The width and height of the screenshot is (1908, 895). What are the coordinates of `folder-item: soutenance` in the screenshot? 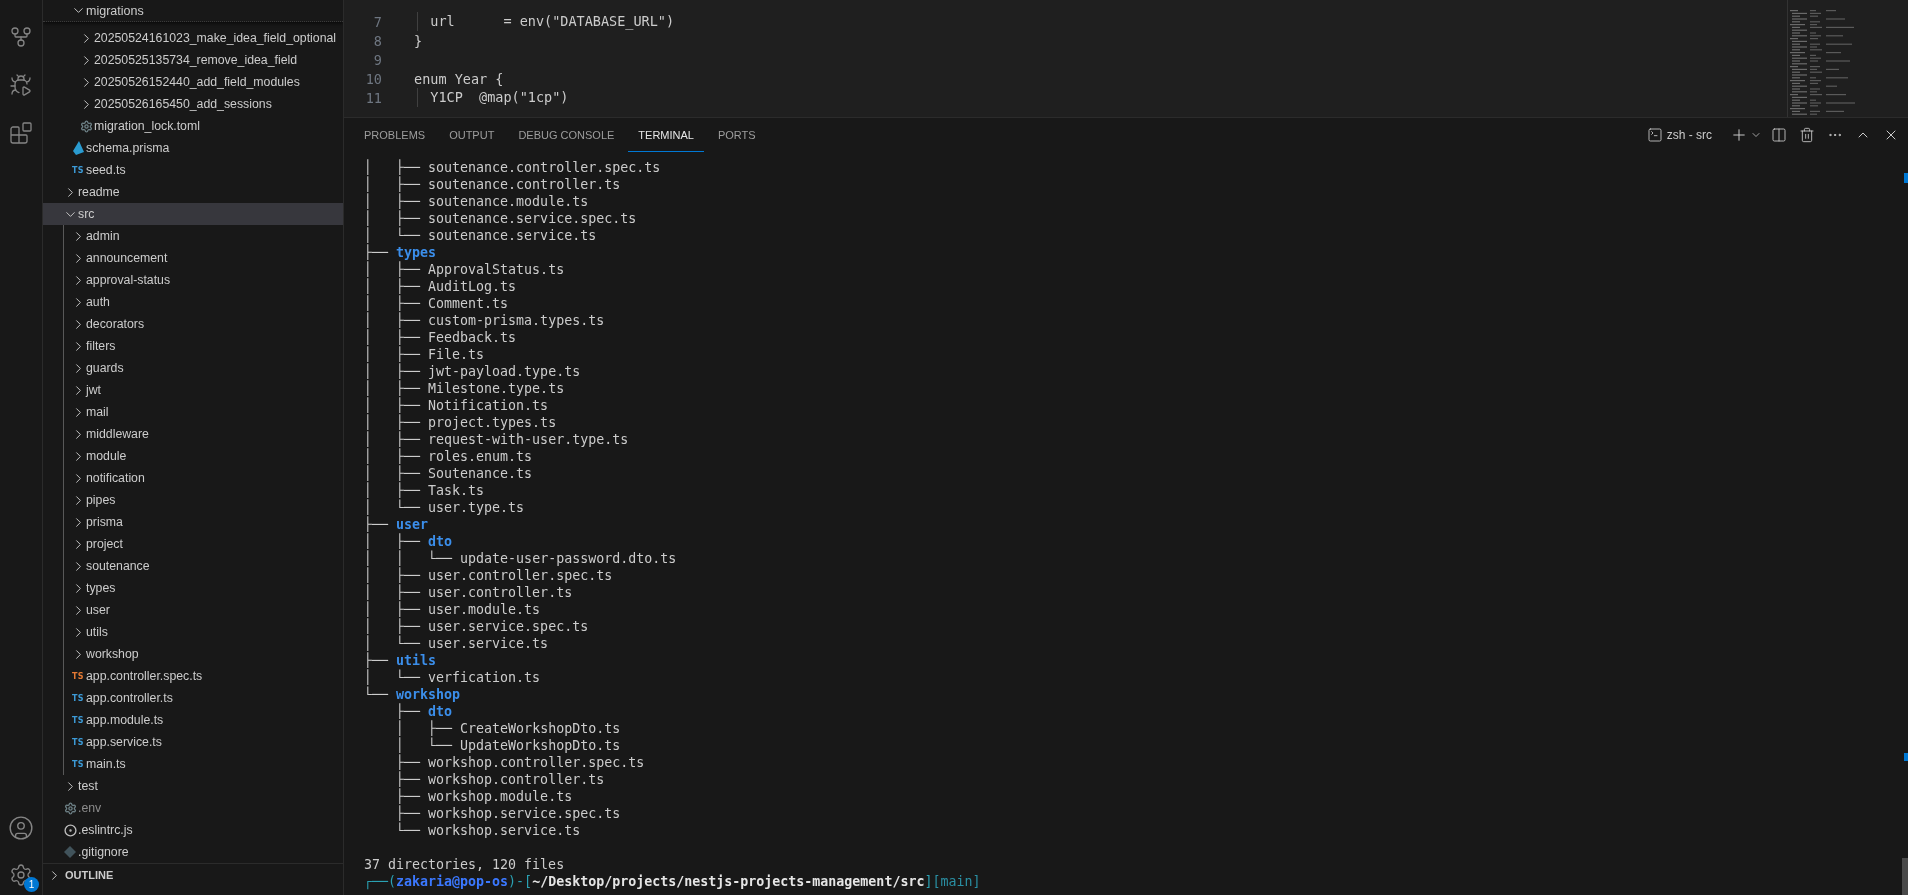 It's located at (193, 566).